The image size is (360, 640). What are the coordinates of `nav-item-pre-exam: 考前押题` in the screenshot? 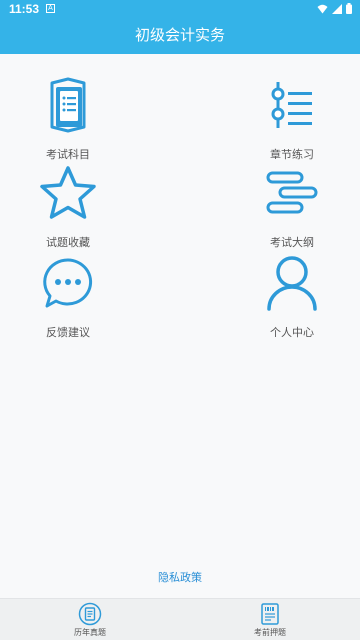 It's located at (270, 619).